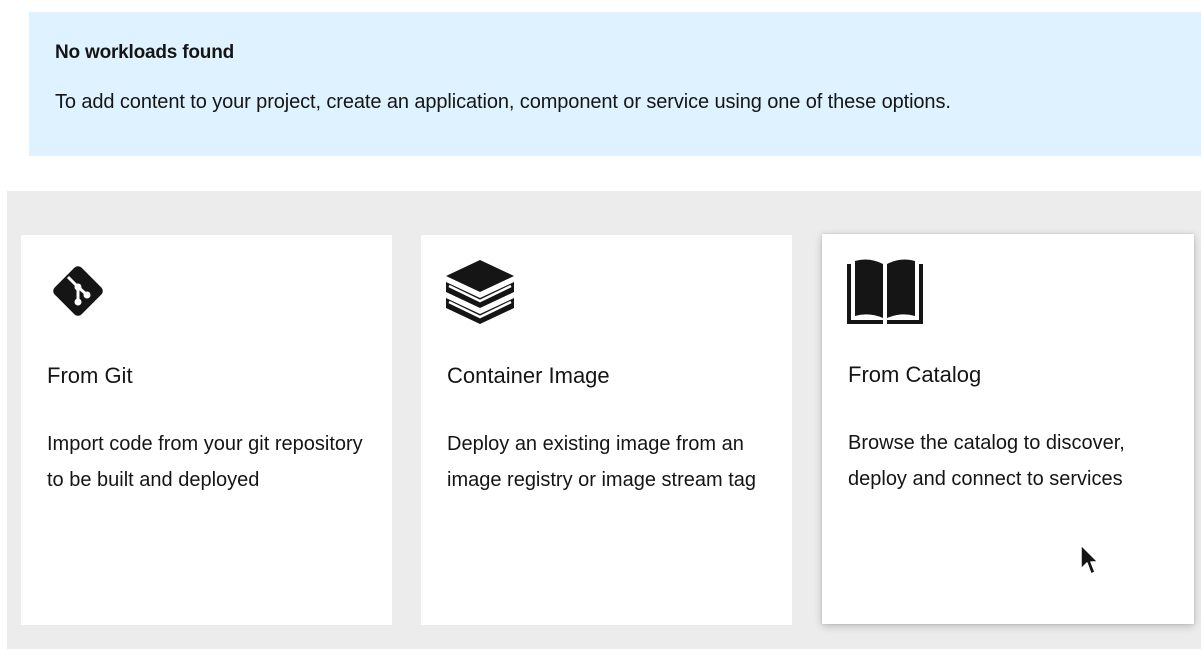  I want to click on mouse-pointer-icon, so click(1089, 560).